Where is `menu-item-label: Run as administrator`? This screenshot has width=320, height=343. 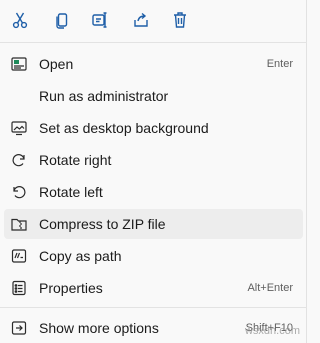
menu-item-label: Run as administrator is located at coordinates (104, 96).